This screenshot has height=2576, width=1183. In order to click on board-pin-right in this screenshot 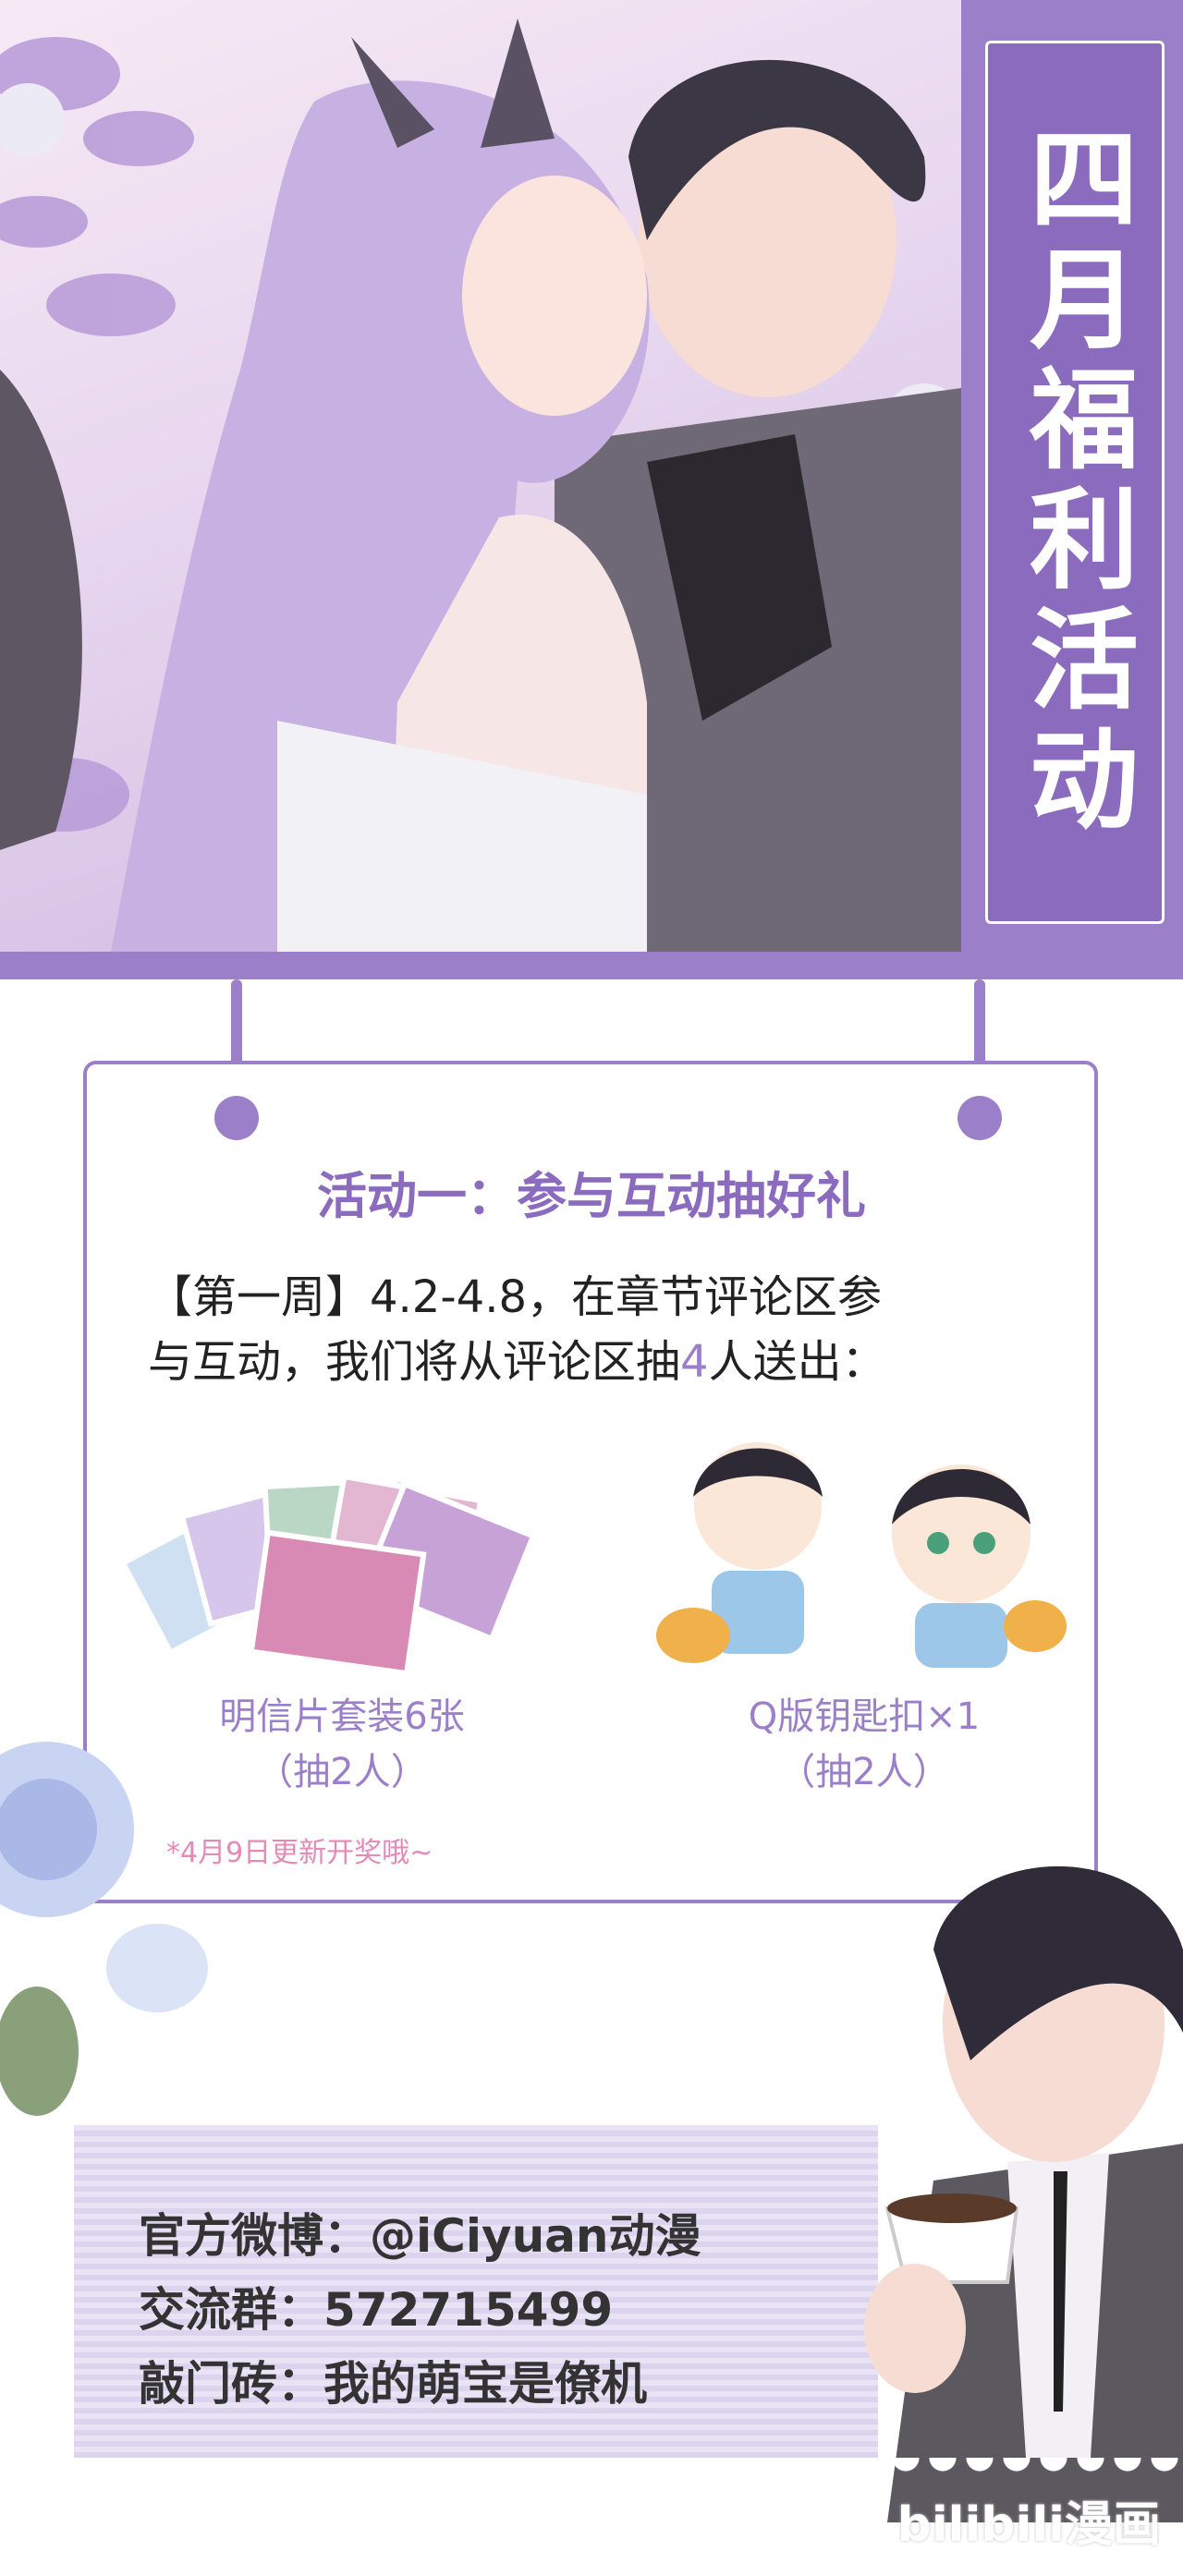, I will do `click(979, 1118)`.